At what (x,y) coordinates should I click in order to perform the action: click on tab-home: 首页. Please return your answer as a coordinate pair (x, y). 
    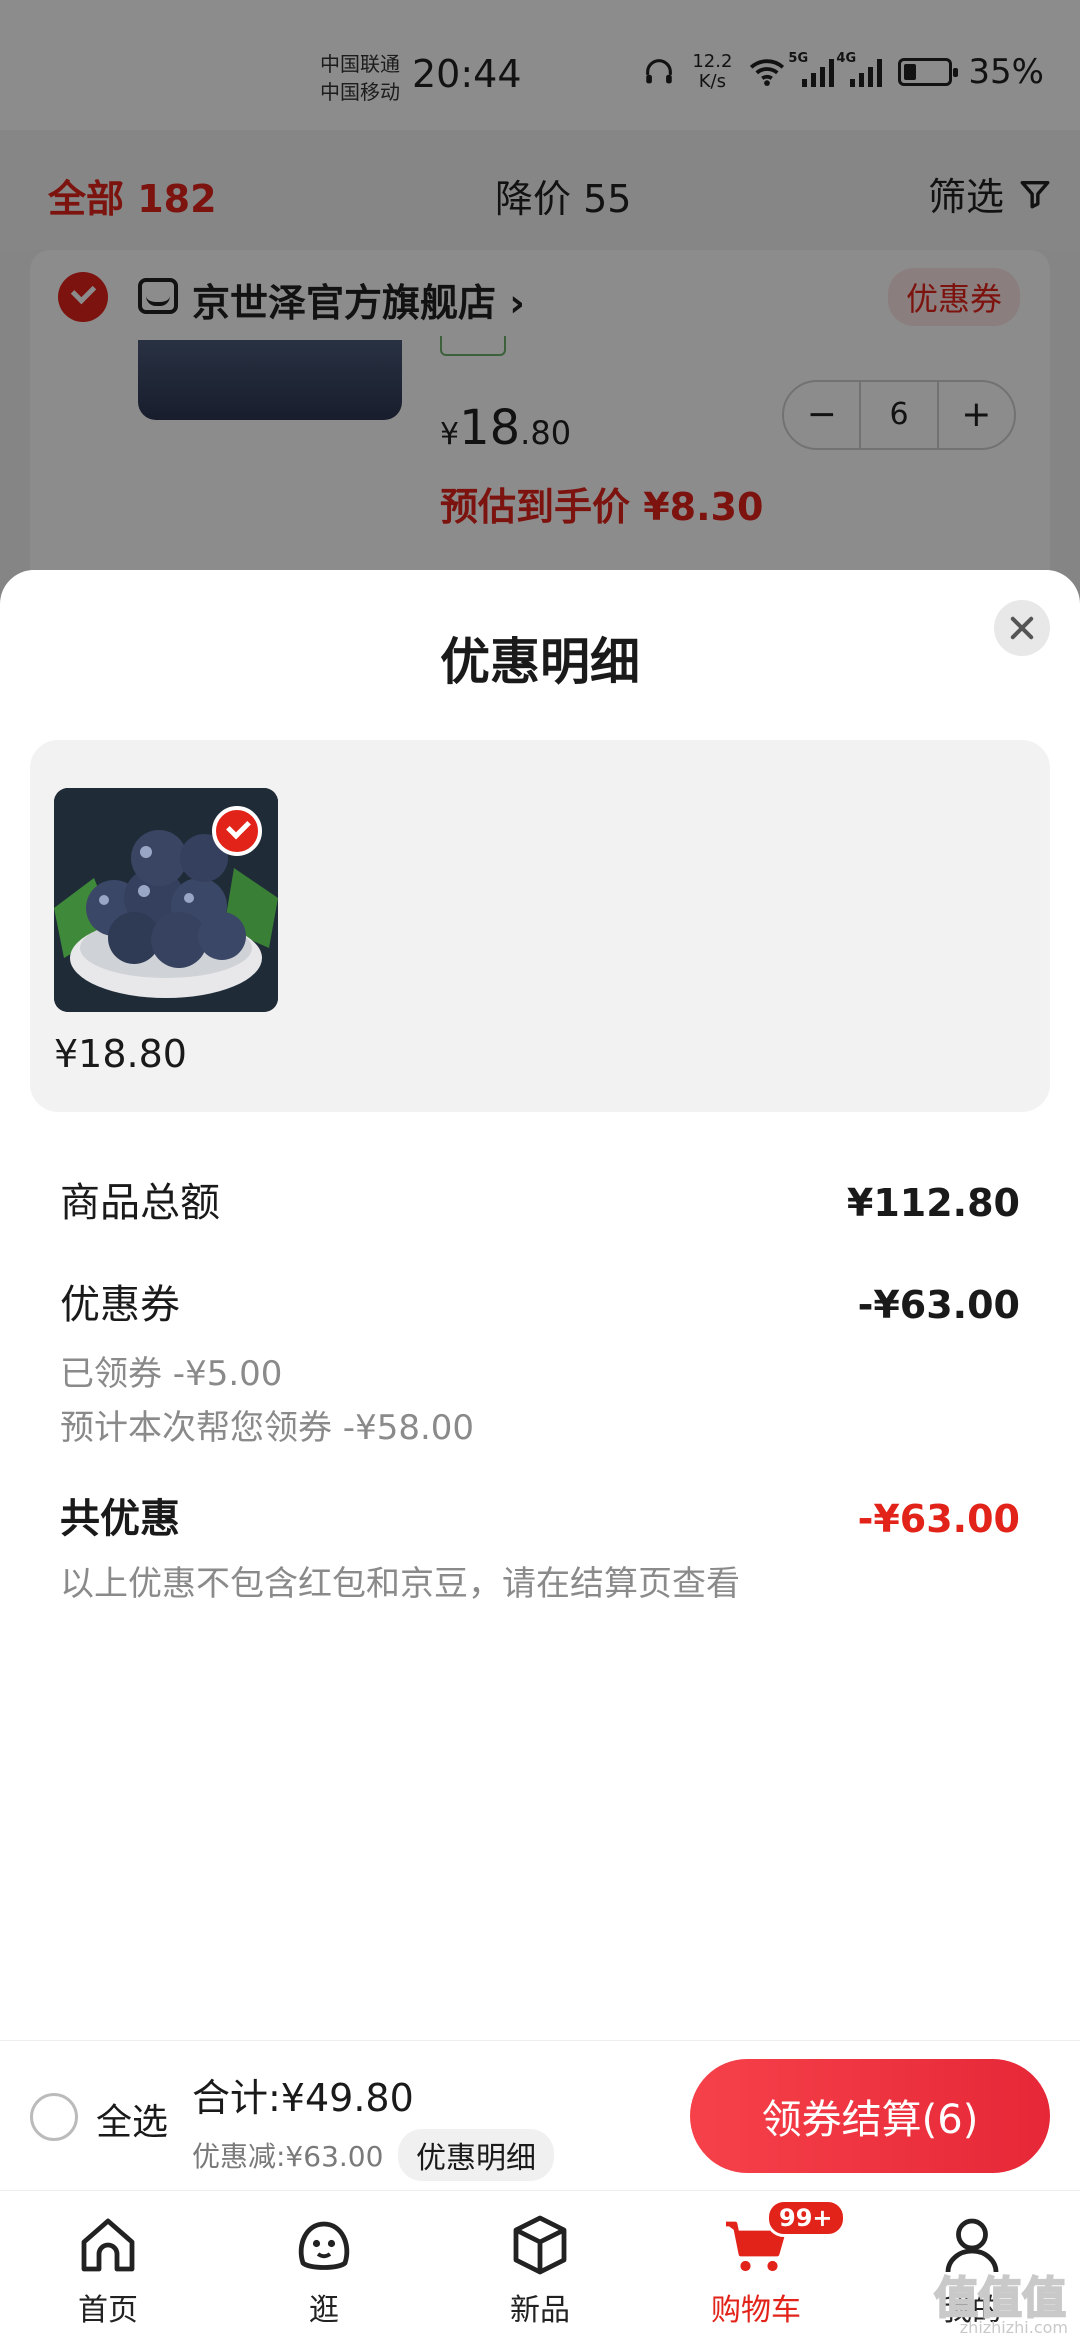
    Looking at the image, I should click on (108, 2265).